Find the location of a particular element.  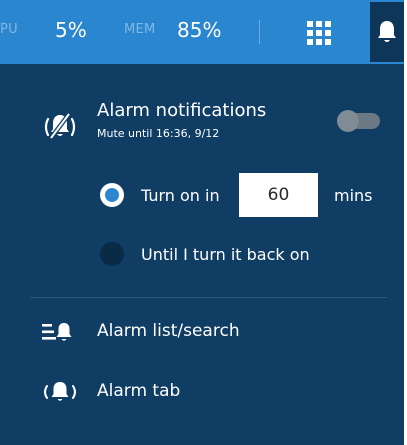

turn-on-in-radio is located at coordinates (112, 195).